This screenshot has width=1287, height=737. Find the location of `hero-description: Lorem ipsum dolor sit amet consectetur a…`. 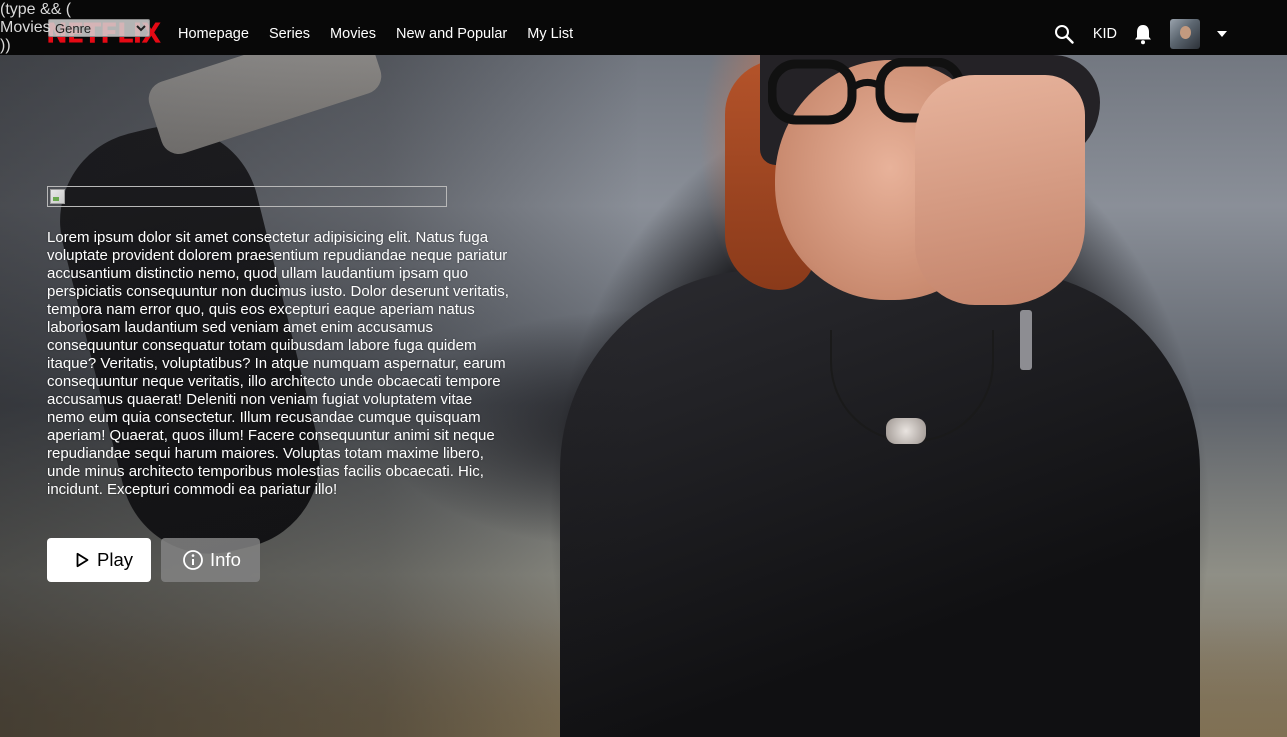

hero-description: Lorem ipsum dolor sit amet consectetur a… is located at coordinates (278, 363).